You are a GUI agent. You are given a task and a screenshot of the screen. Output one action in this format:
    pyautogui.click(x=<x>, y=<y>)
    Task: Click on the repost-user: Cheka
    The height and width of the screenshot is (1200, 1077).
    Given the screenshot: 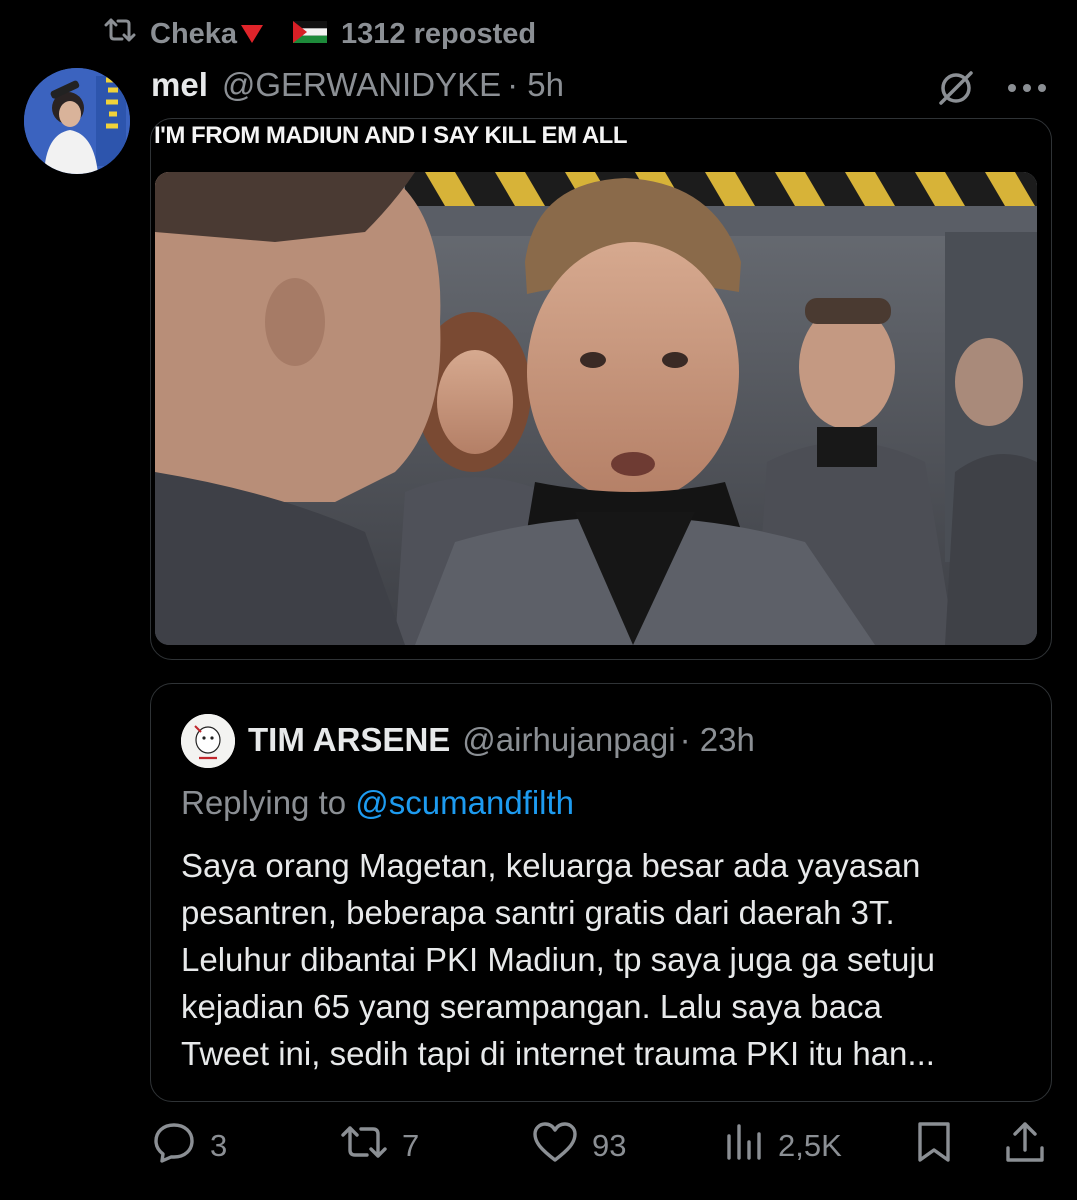 What is the action you would take?
    pyautogui.click(x=193, y=34)
    